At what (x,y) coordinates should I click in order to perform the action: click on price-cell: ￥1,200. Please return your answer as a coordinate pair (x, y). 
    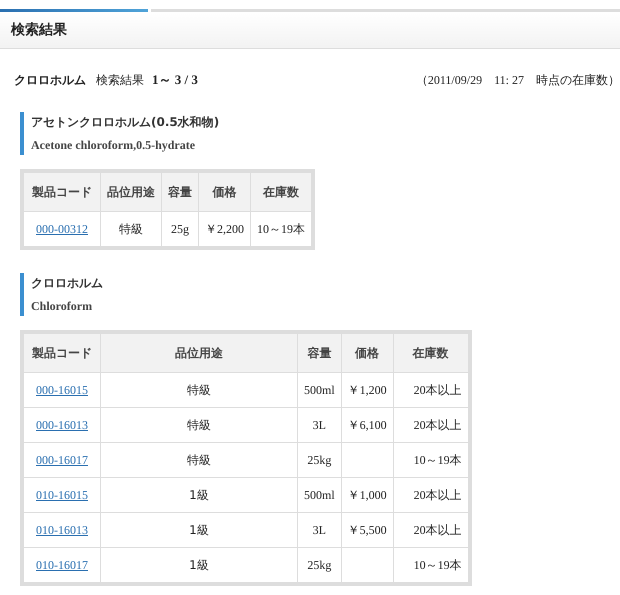
    Looking at the image, I should click on (367, 390).